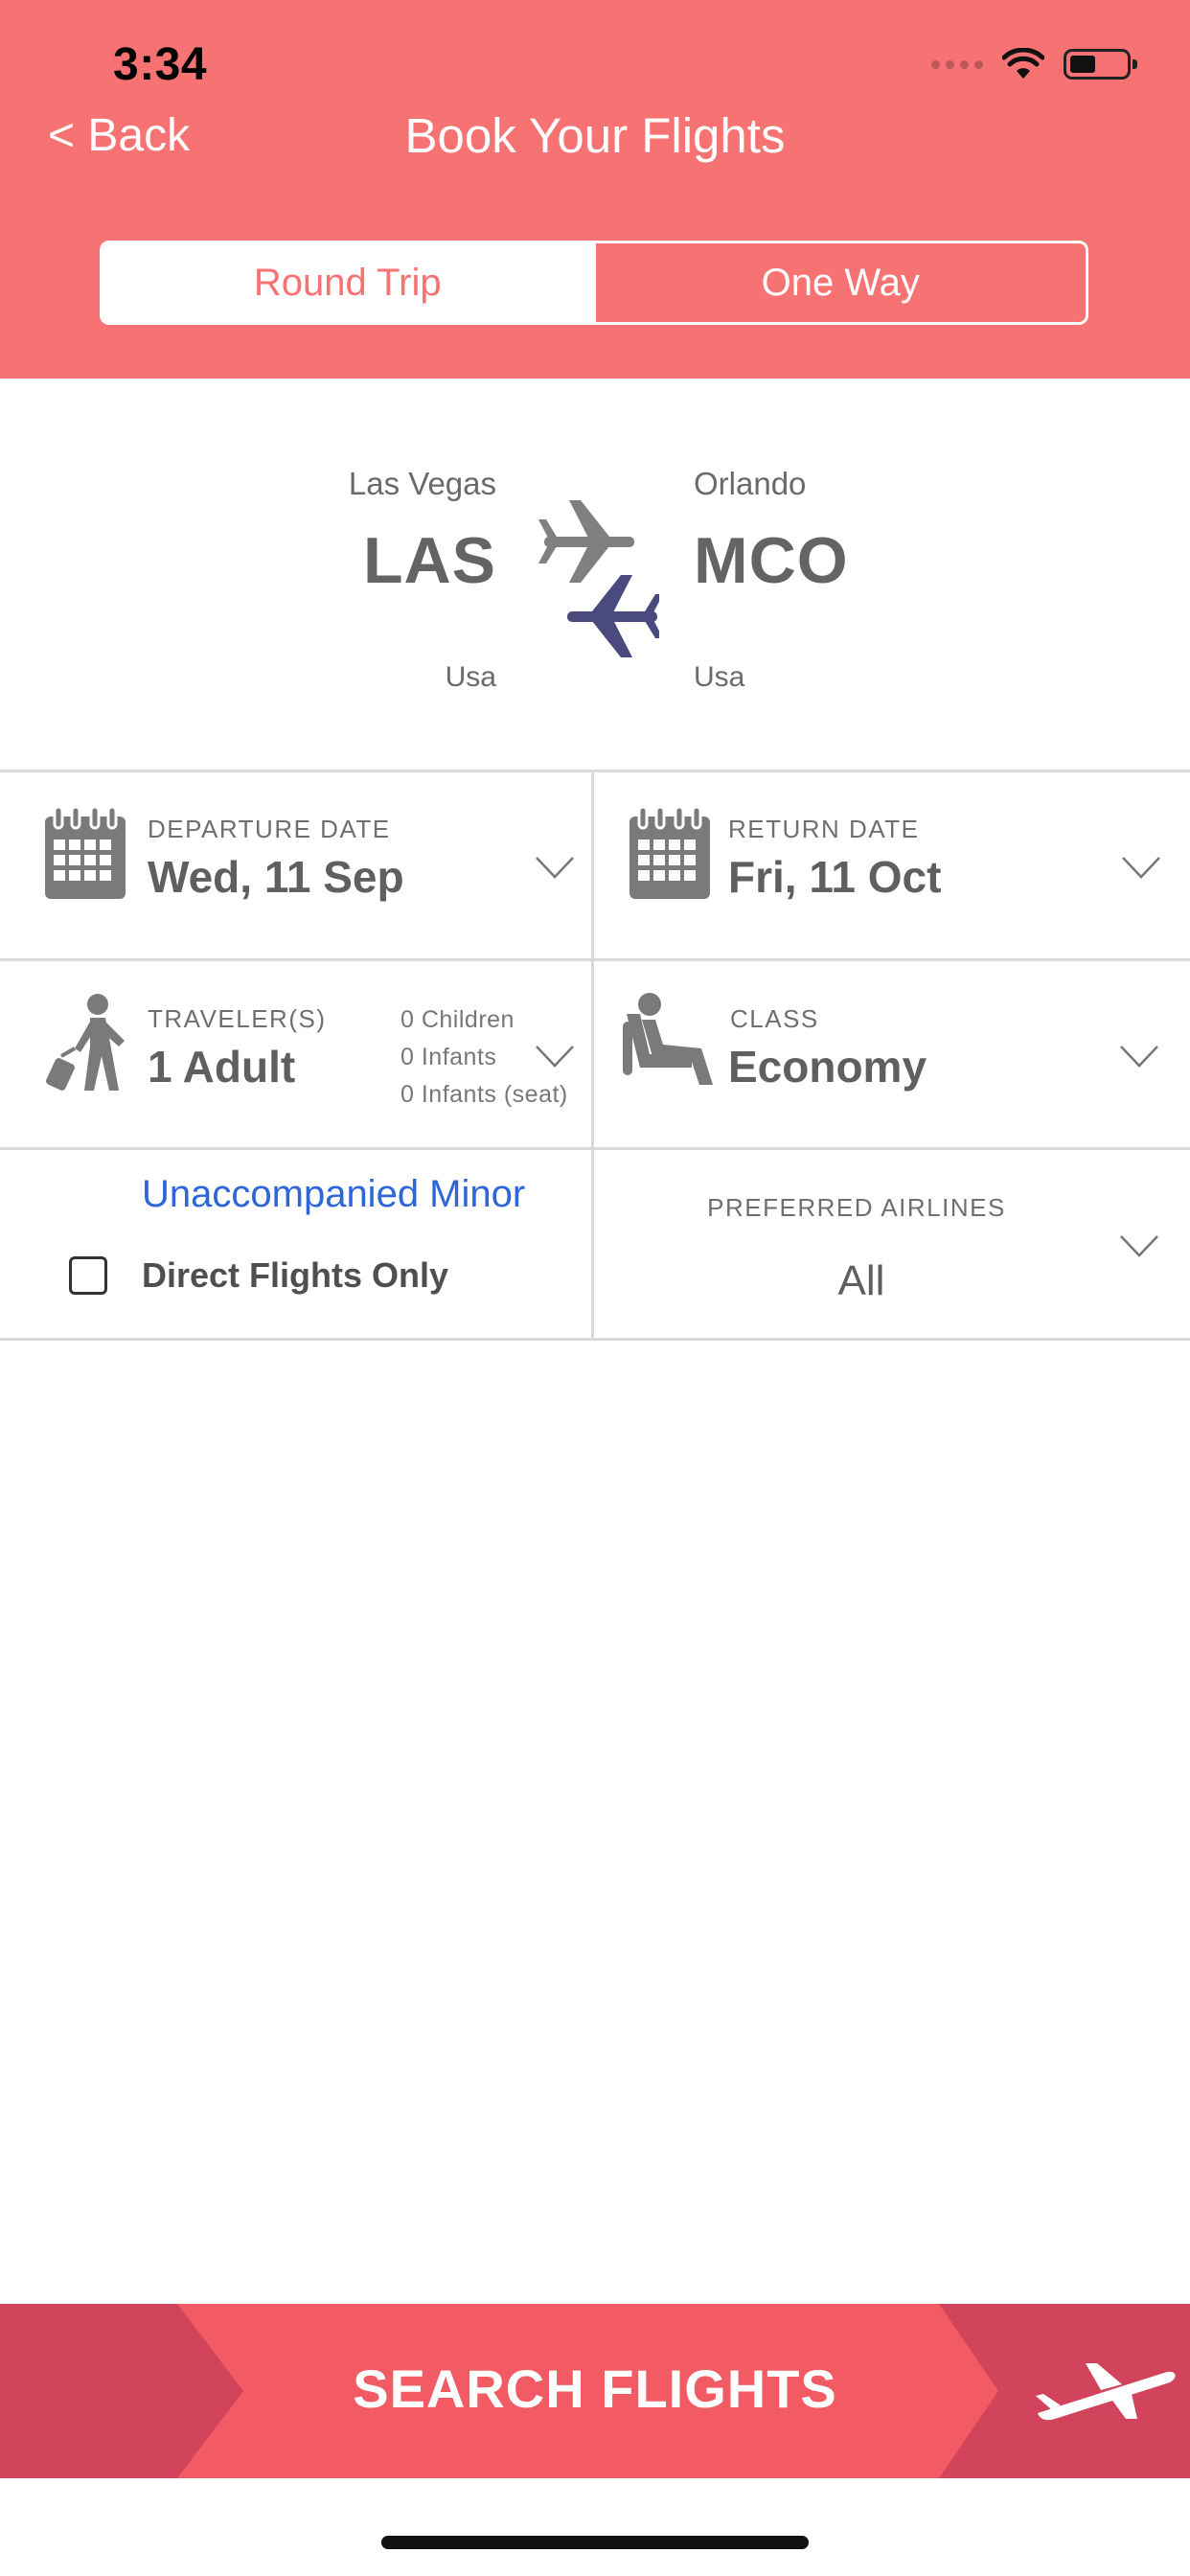  Describe the element at coordinates (1101, 64) in the screenshot. I see `battery-icon` at that location.